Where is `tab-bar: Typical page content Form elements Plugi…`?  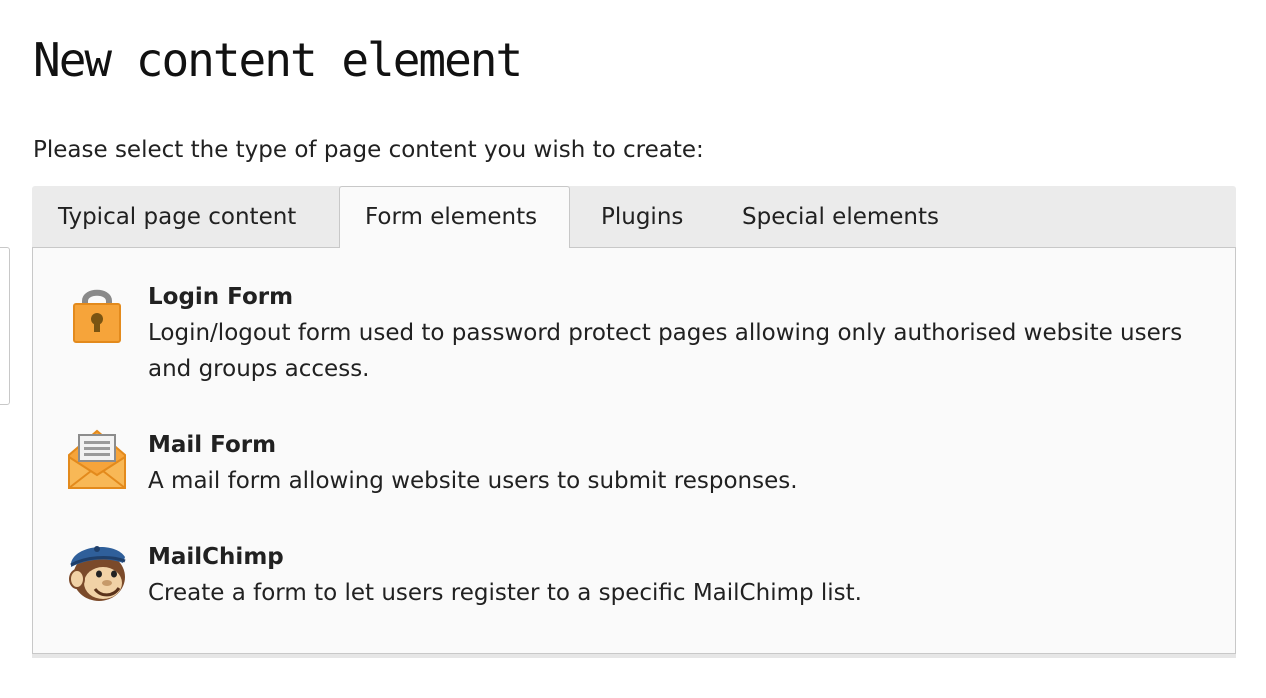 tab-bar: Typical page content Form elements Plugi… is located at coordinates (634, 217).